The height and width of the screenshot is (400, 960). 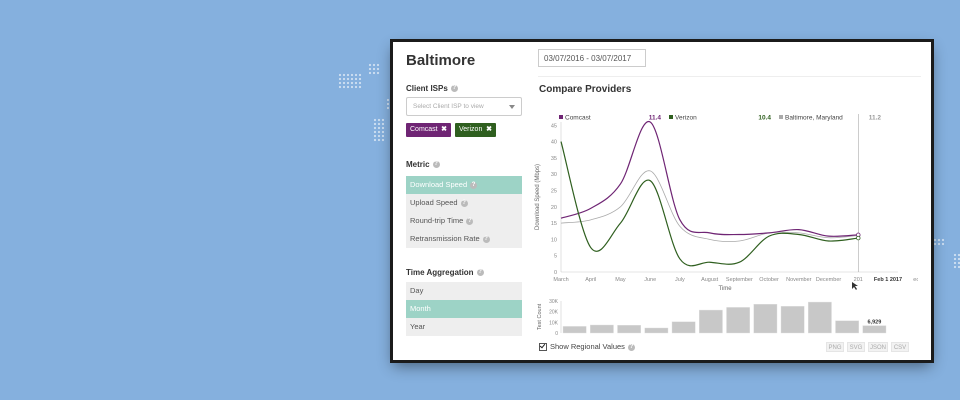 I want to click on metric-item-label: Retransmission Rate, so click(x=445, y=238).